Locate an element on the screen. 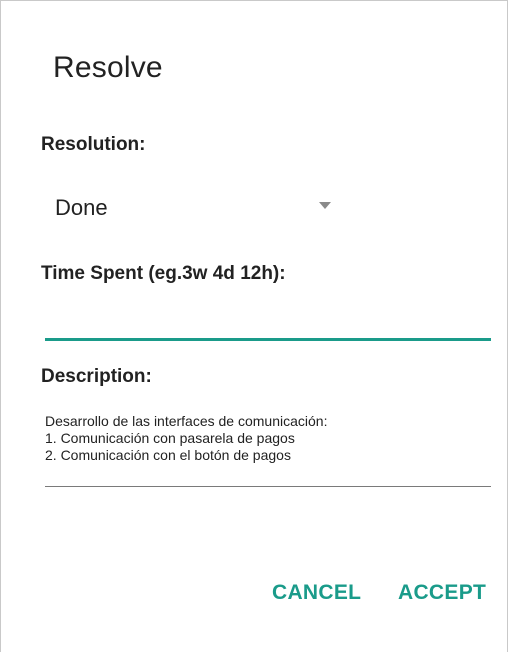  accept-button: ACCEPT is located at coordinates (442, 593).